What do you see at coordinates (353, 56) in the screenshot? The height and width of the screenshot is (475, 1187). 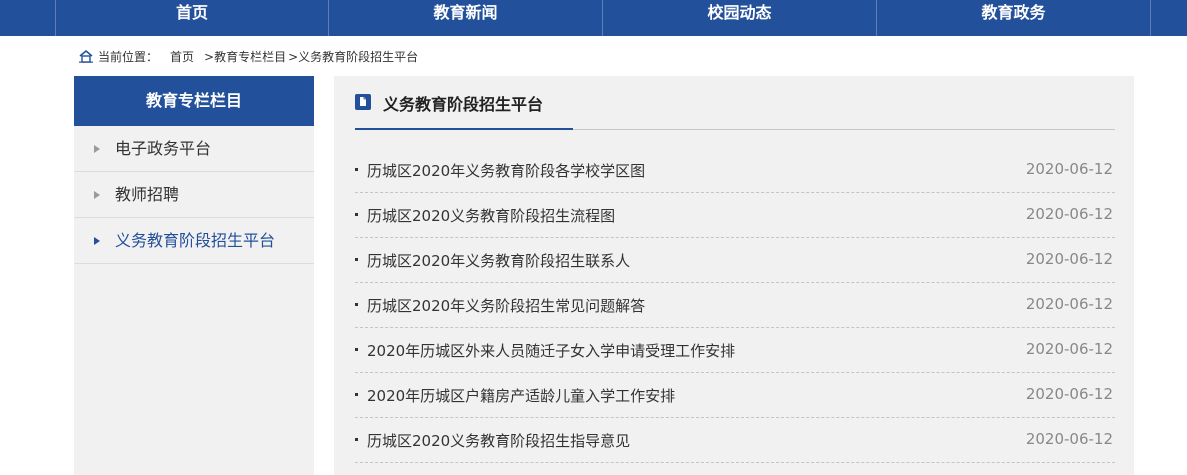 I see `breadcrumb-current: >义务教育阶段招生平台` at bounding box center [353, 56].